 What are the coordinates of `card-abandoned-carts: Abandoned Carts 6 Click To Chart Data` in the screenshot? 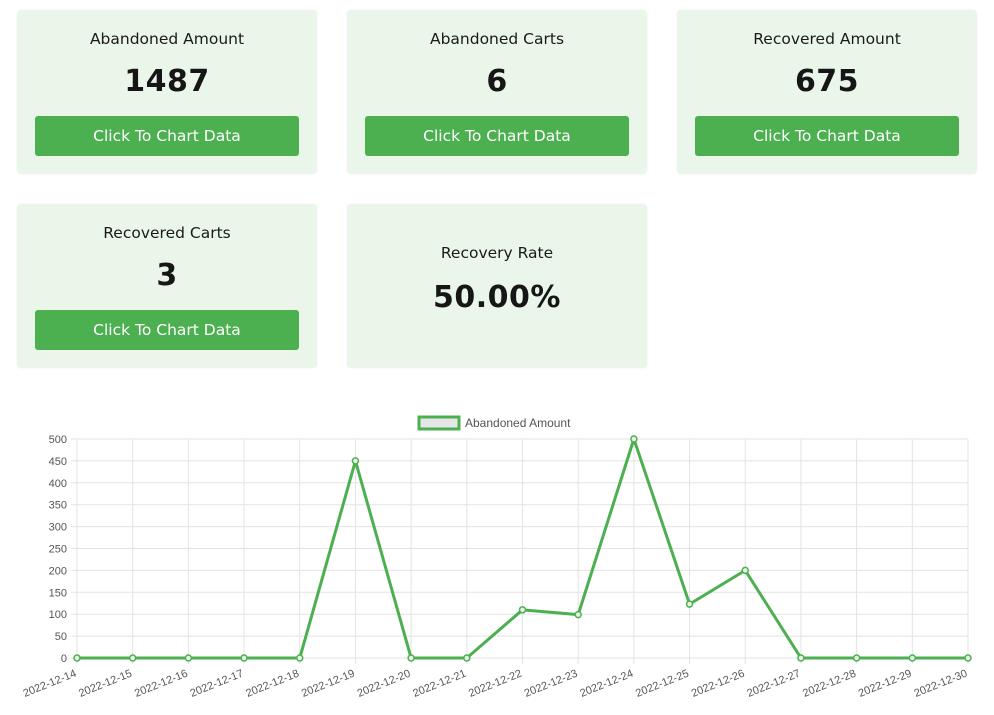 It's located at (497, 92).